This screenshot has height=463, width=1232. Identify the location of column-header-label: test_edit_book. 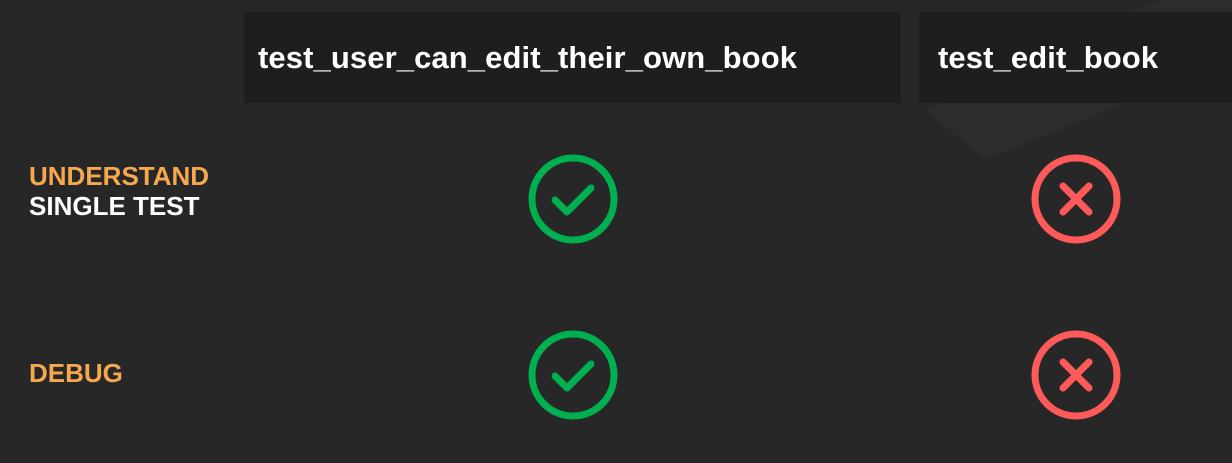
(1048, 57).